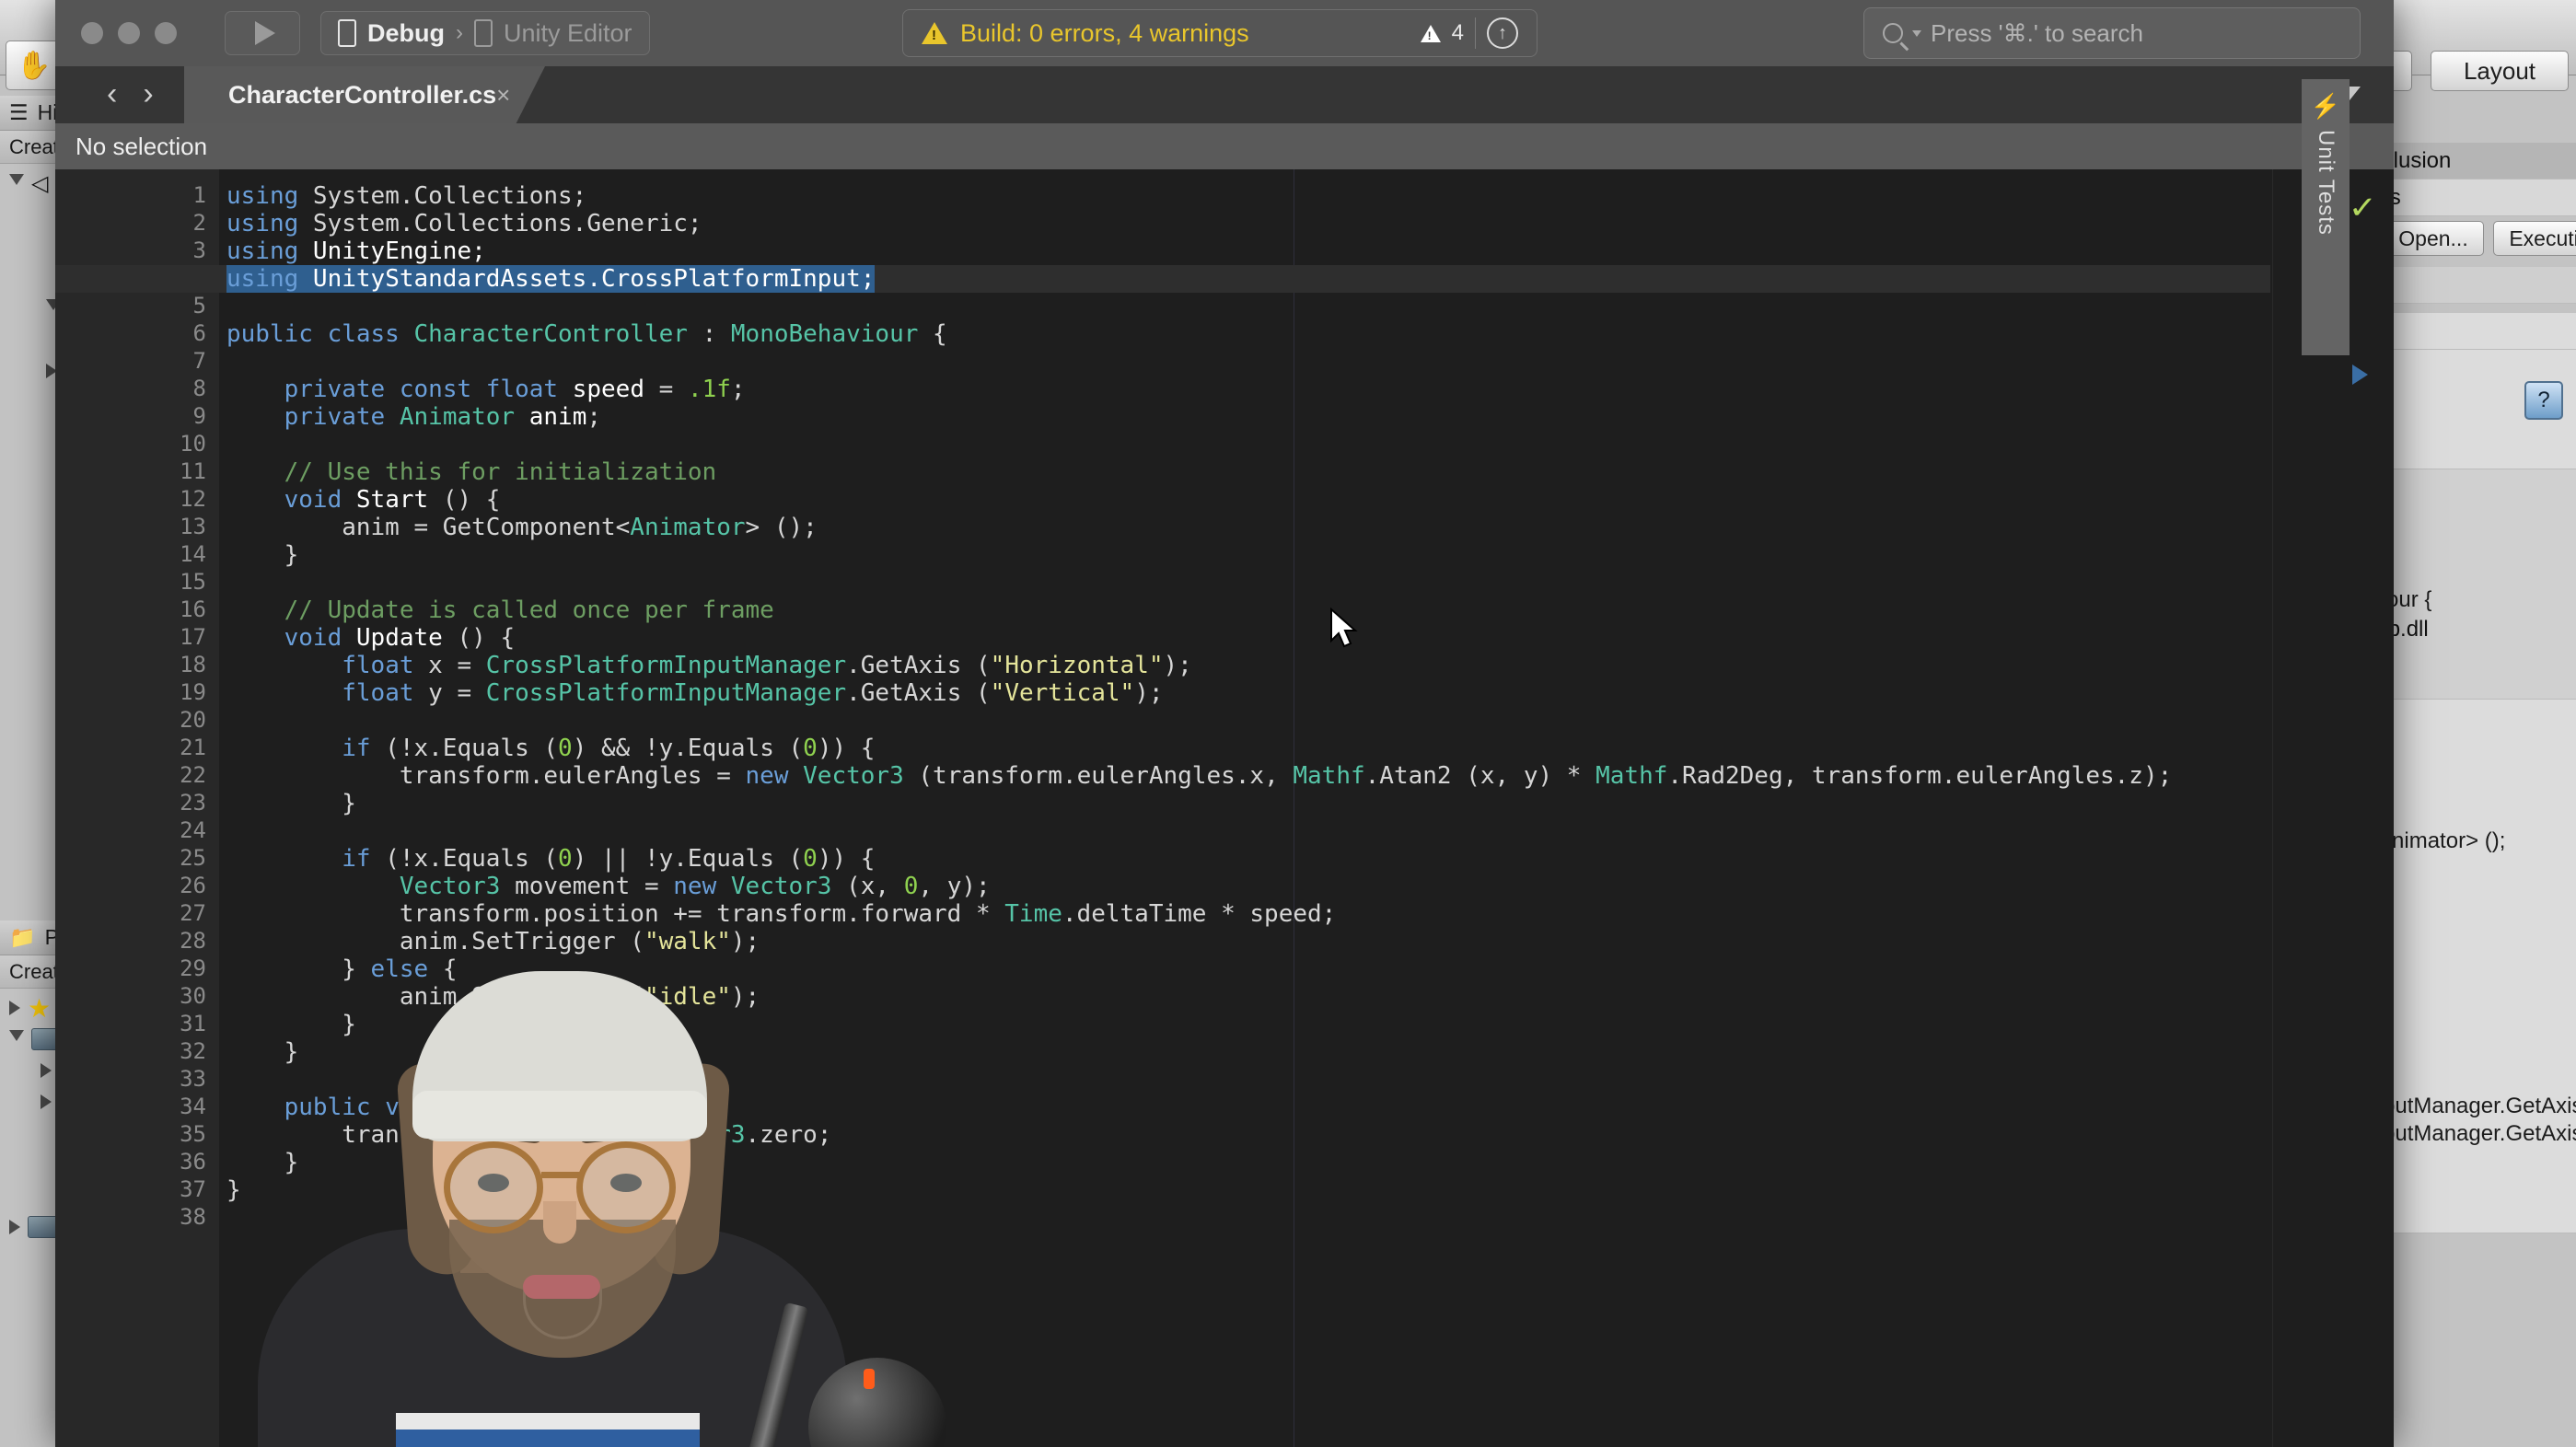  Describe the element at coordinates (262, 33) in the screenshot. I see `run-button` at that location.